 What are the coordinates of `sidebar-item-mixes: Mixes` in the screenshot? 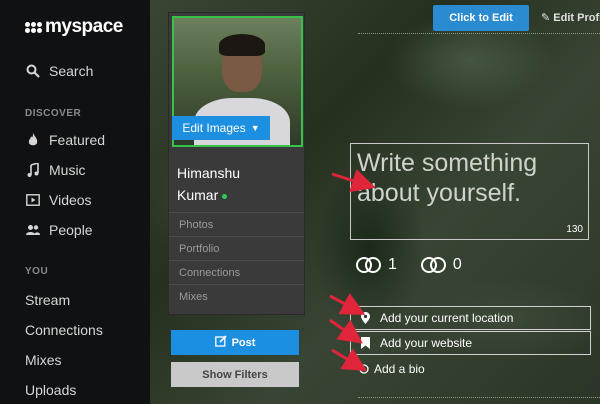 It's located at (43, 360).